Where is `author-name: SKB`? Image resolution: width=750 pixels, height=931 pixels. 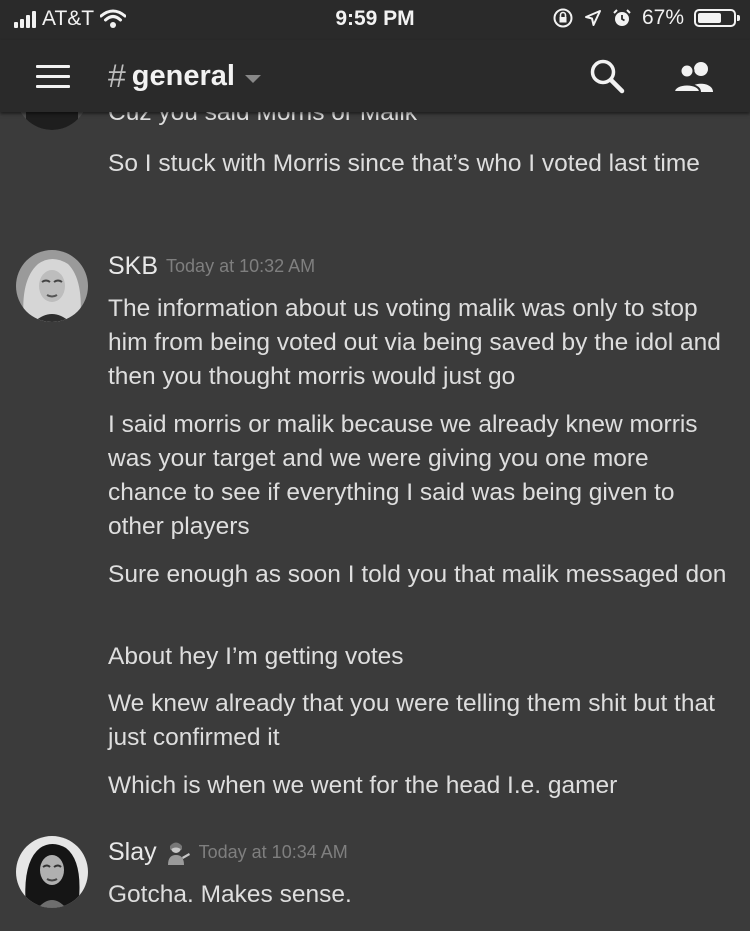 author-name: SKB is located at coordinates (133, 266).